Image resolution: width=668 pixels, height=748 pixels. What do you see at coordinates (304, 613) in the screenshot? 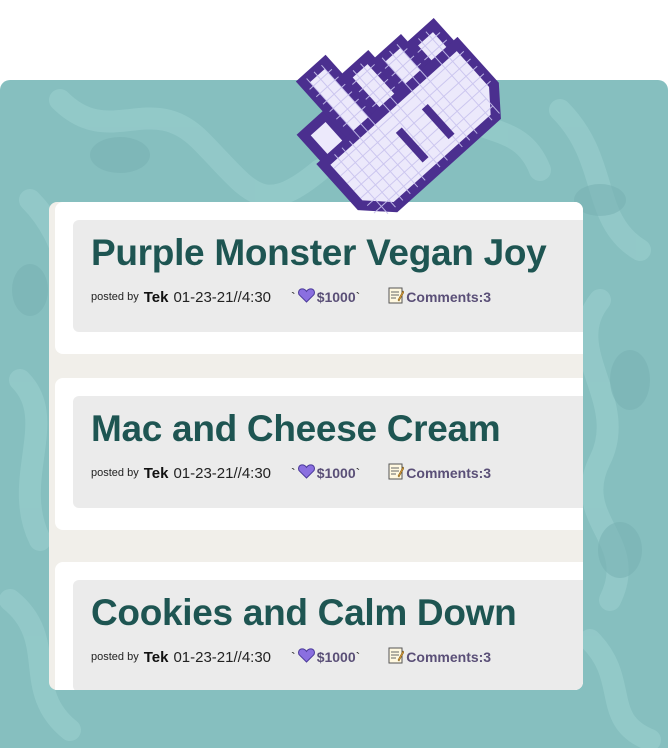
I see `post-title: Cookies and Calm Down` at bounding box center [304, 613].